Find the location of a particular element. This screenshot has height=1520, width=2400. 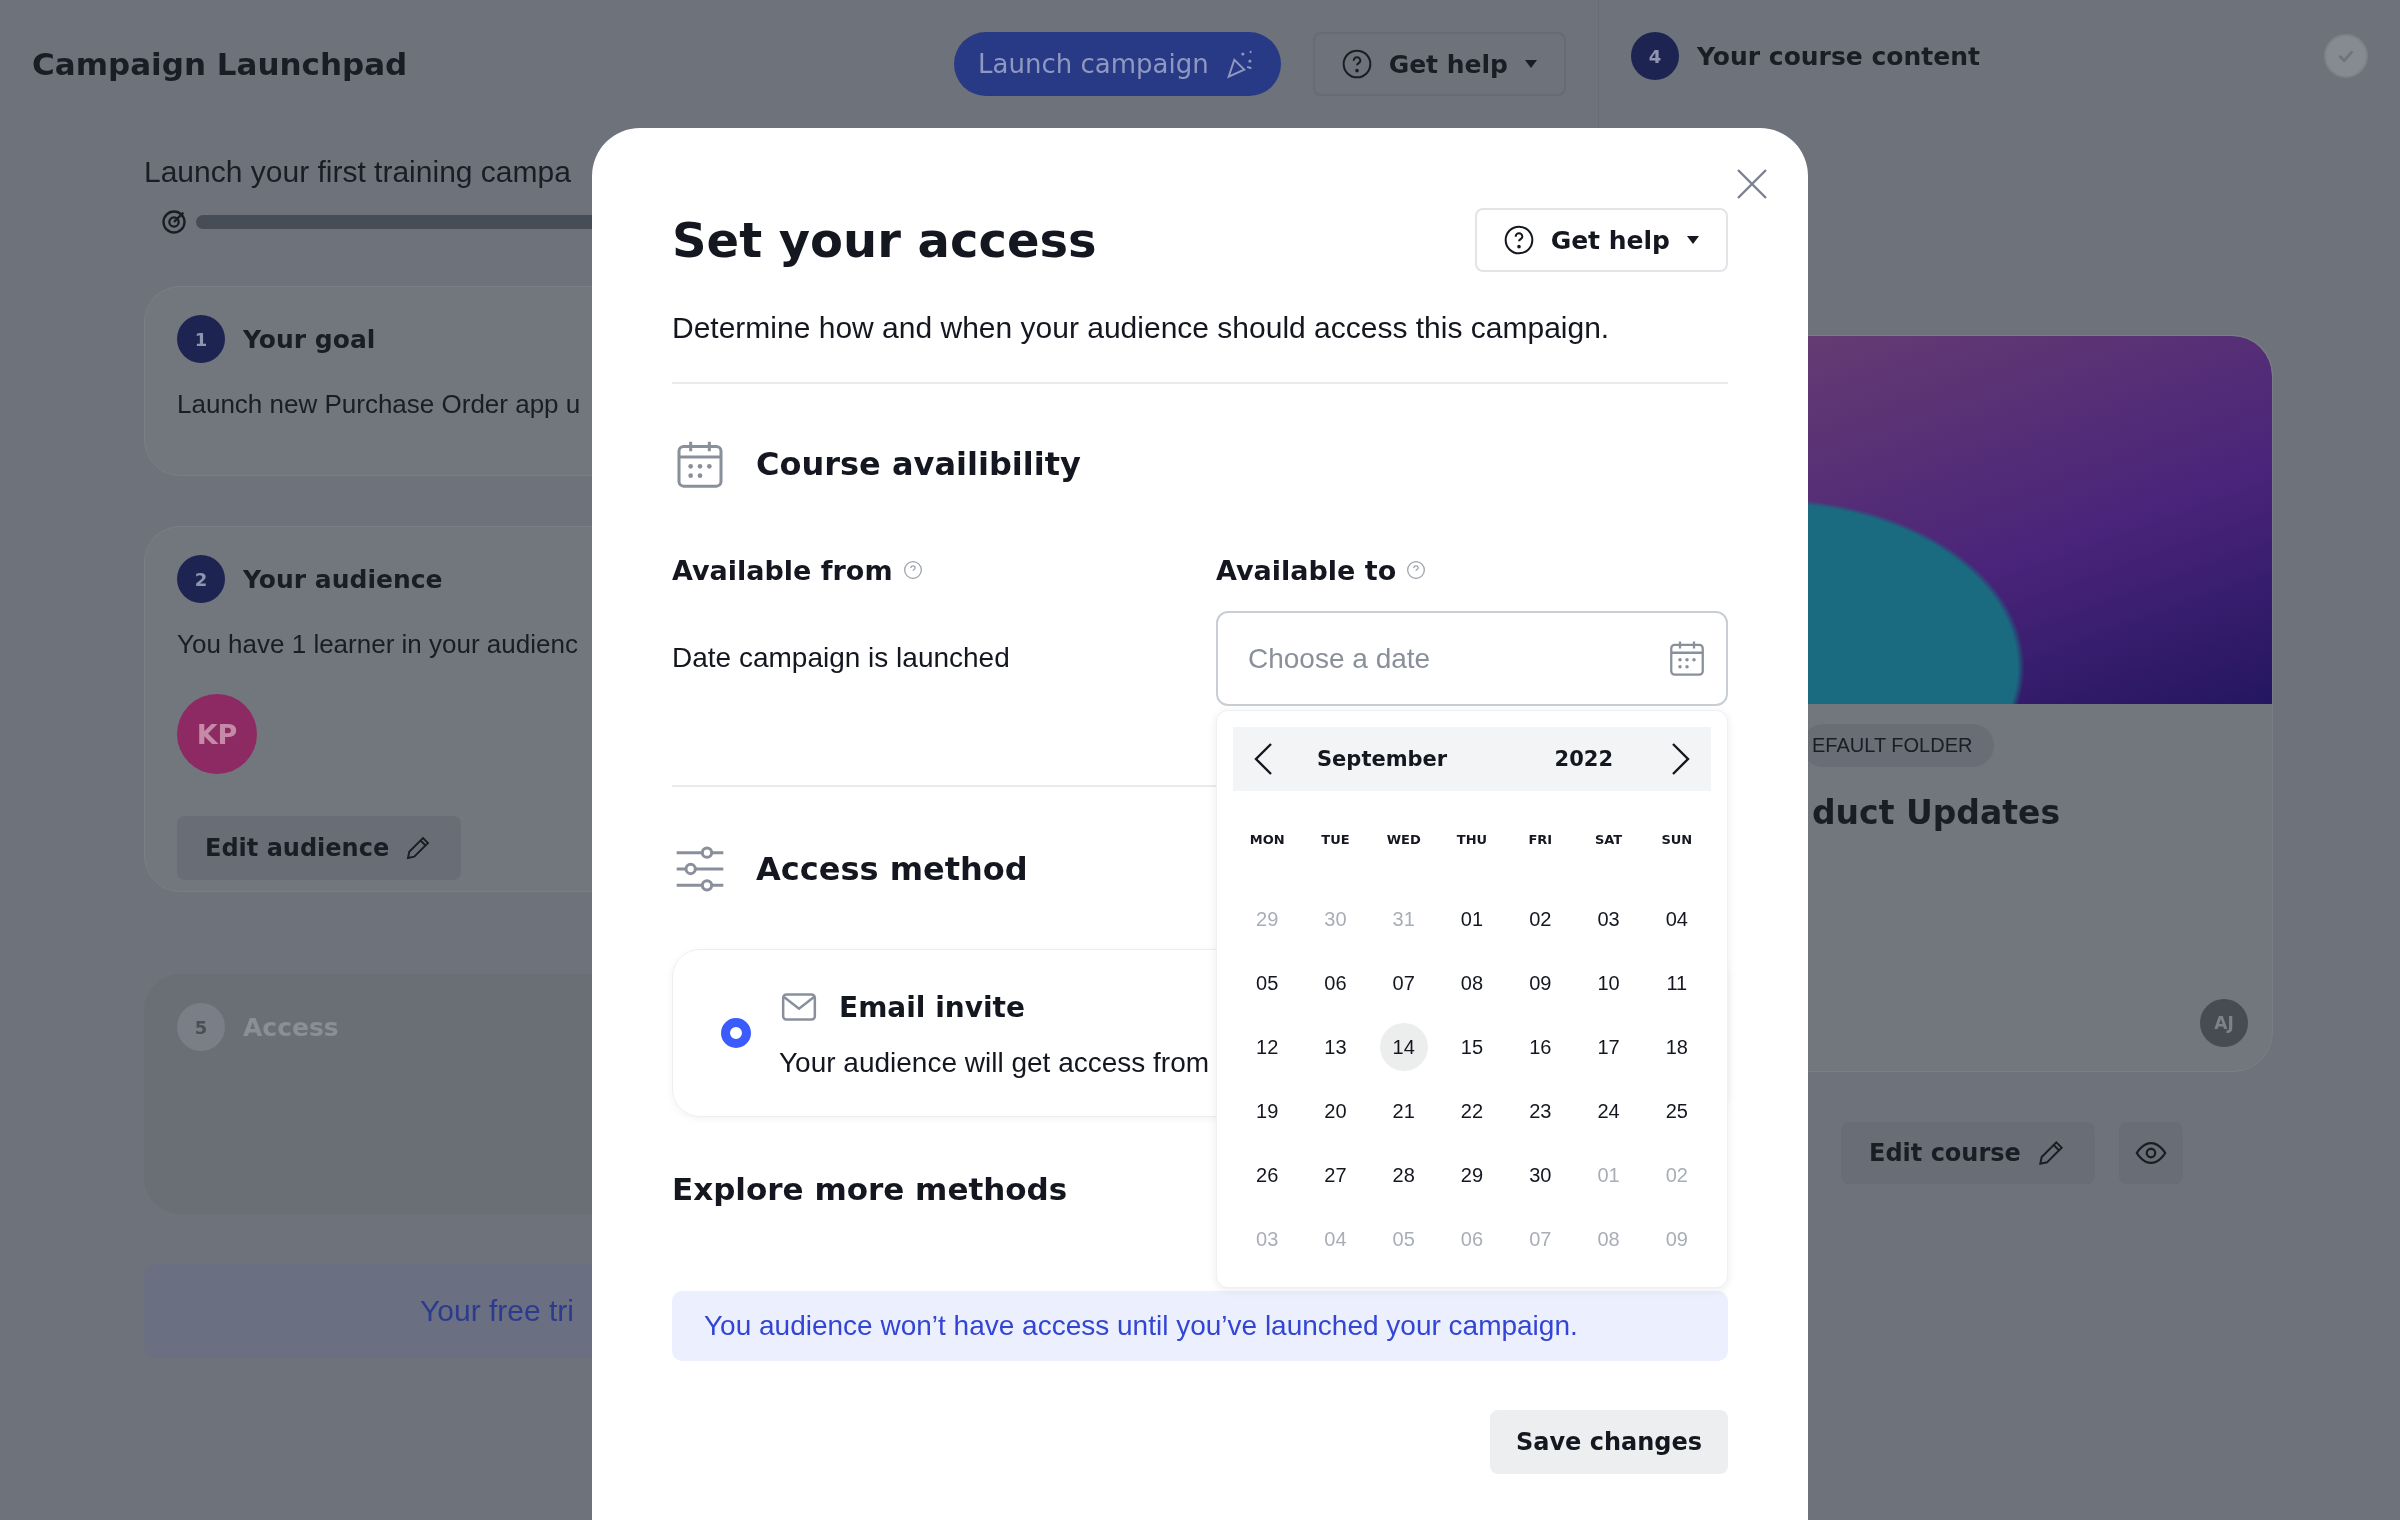

calendar-day: 07 is located at coordinates (1403, 983).